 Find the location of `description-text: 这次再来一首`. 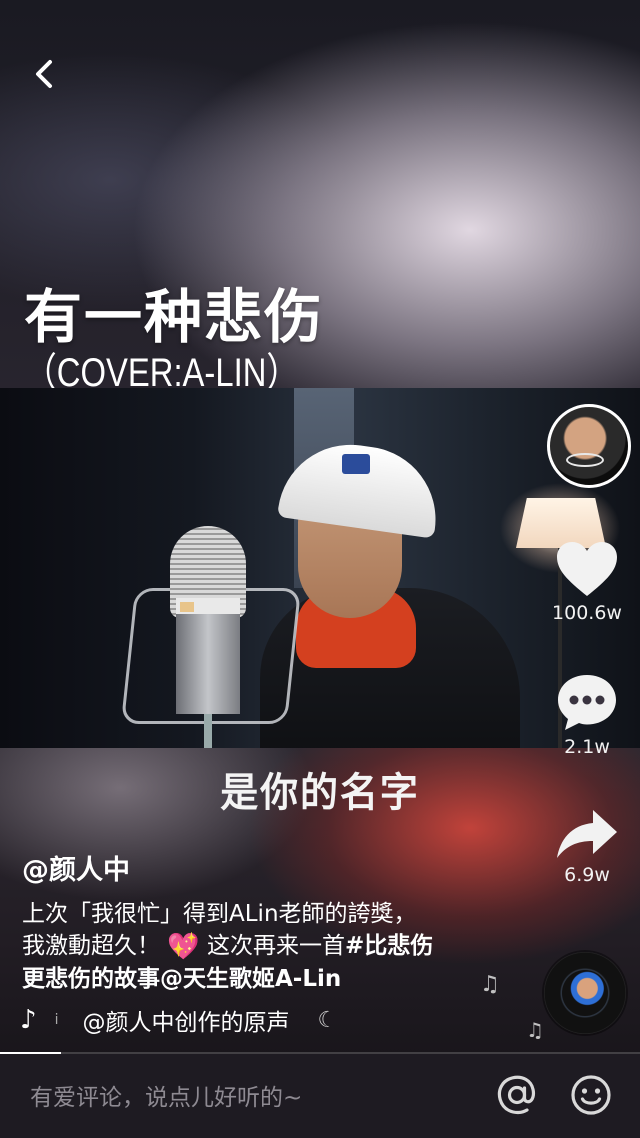

description-text: 这次再来一首 is located at coordinates (272, 946).